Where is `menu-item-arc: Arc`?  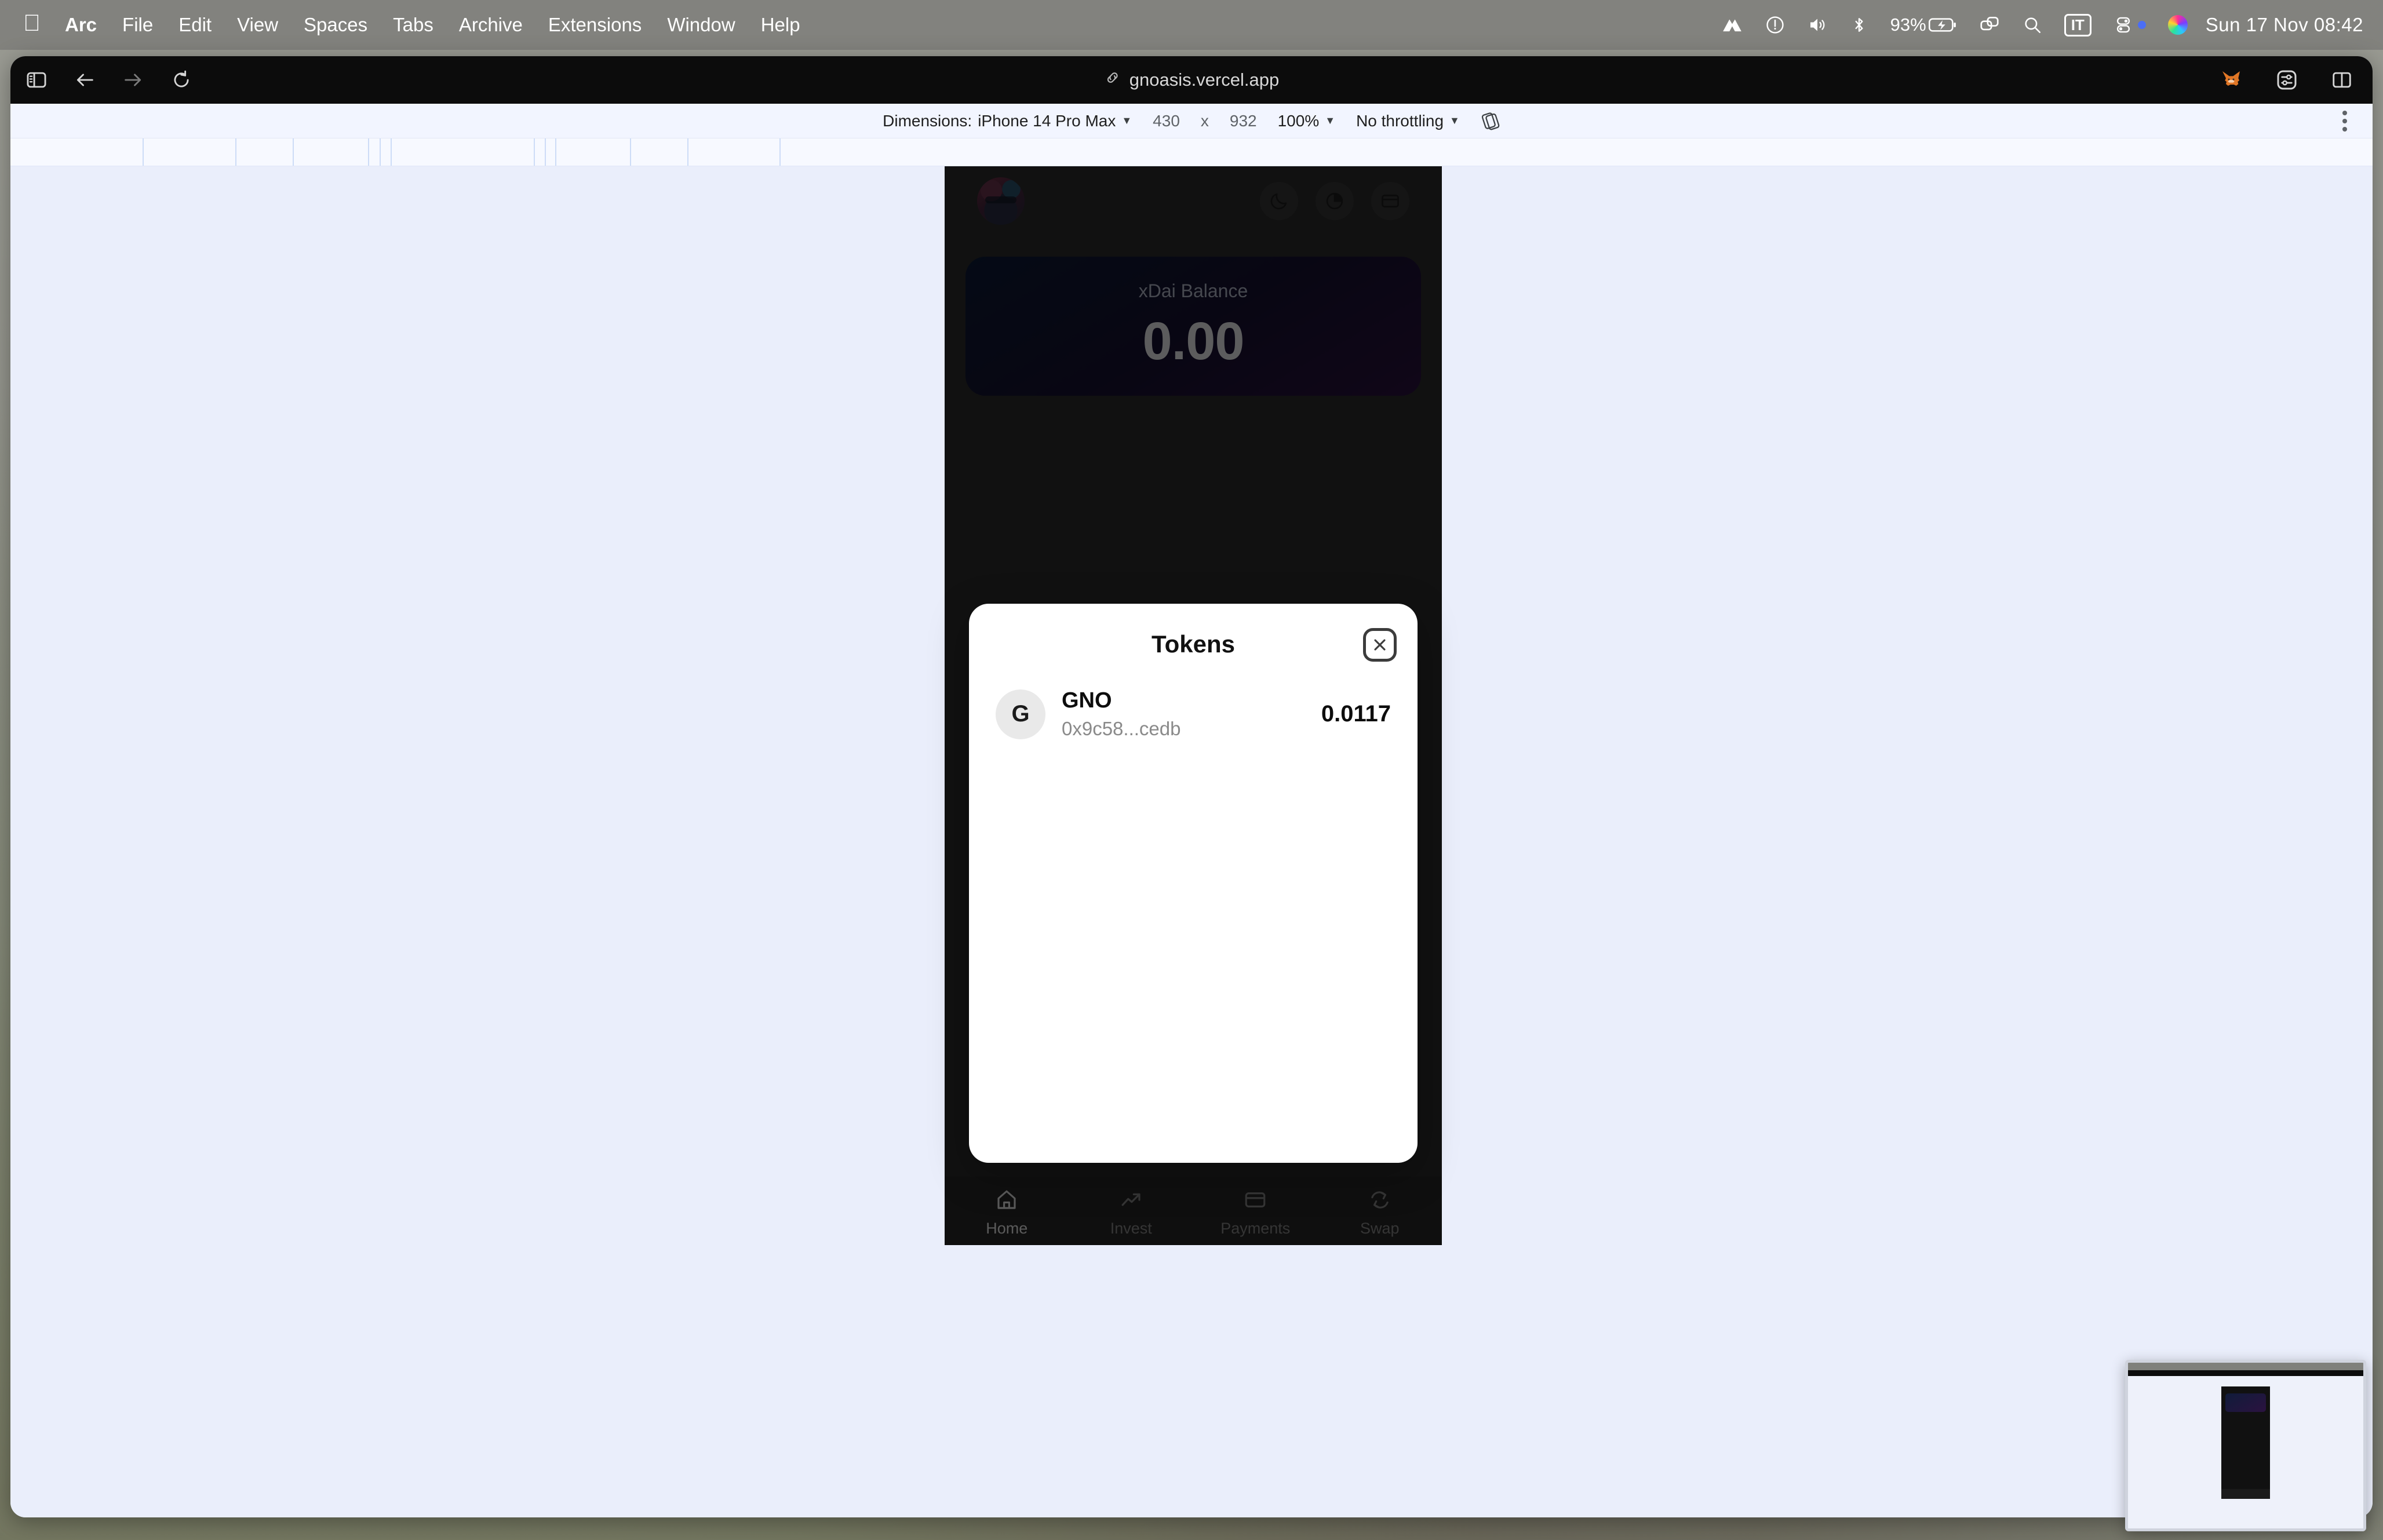
menu-item-arc: Arc is located at coordinates (81, 25).